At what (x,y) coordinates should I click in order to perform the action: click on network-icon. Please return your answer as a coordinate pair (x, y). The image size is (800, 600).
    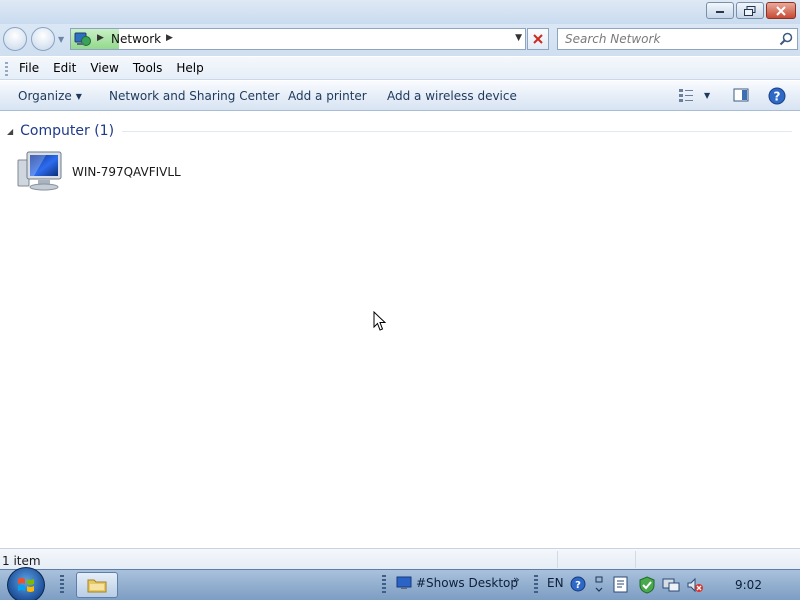
    Looking at the image, I should click on (82, 39).